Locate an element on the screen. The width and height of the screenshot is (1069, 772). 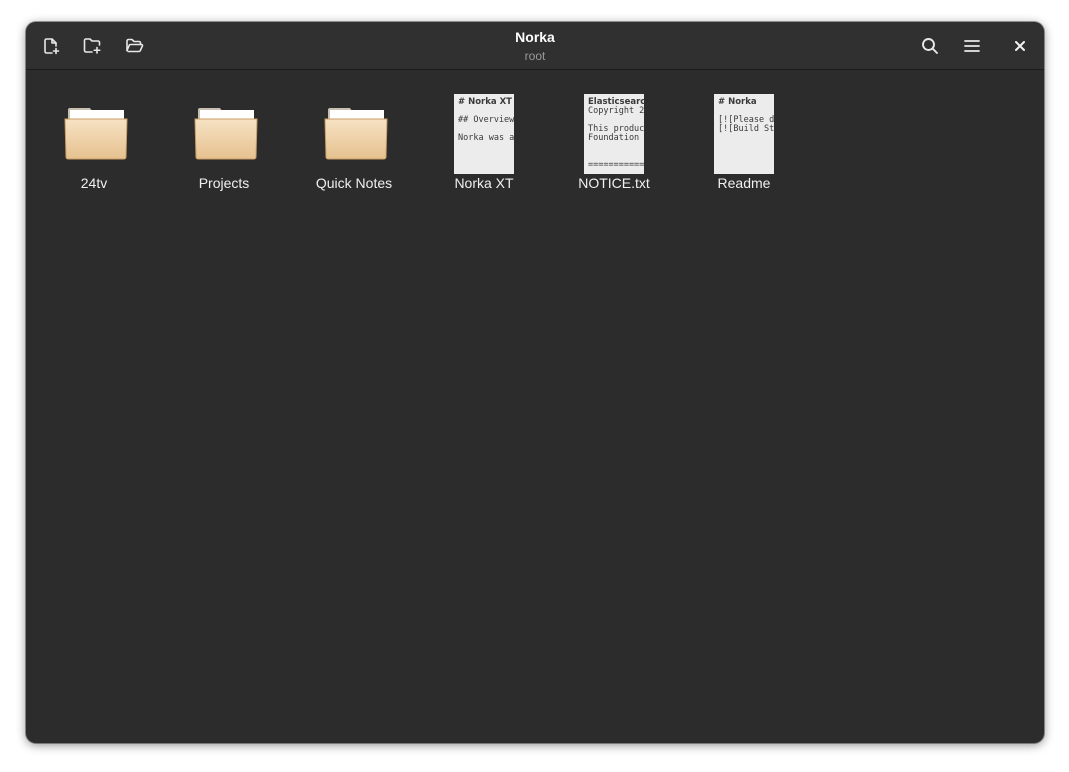
close-button is located at coordinates (1020, 46).